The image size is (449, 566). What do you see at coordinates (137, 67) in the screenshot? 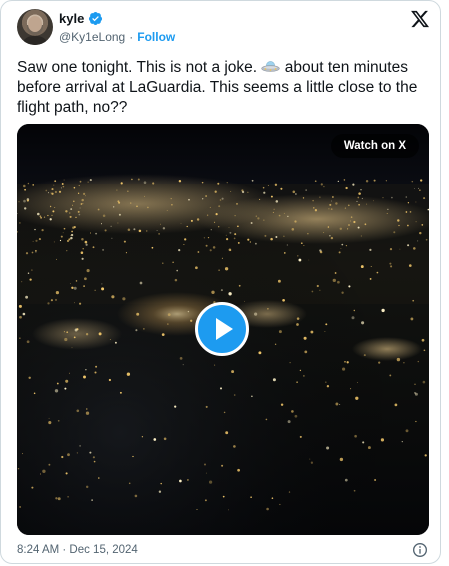
I see `tweet-text-part1: Saw one tonight. This is not a joke.` at bounding box center [137, 67].